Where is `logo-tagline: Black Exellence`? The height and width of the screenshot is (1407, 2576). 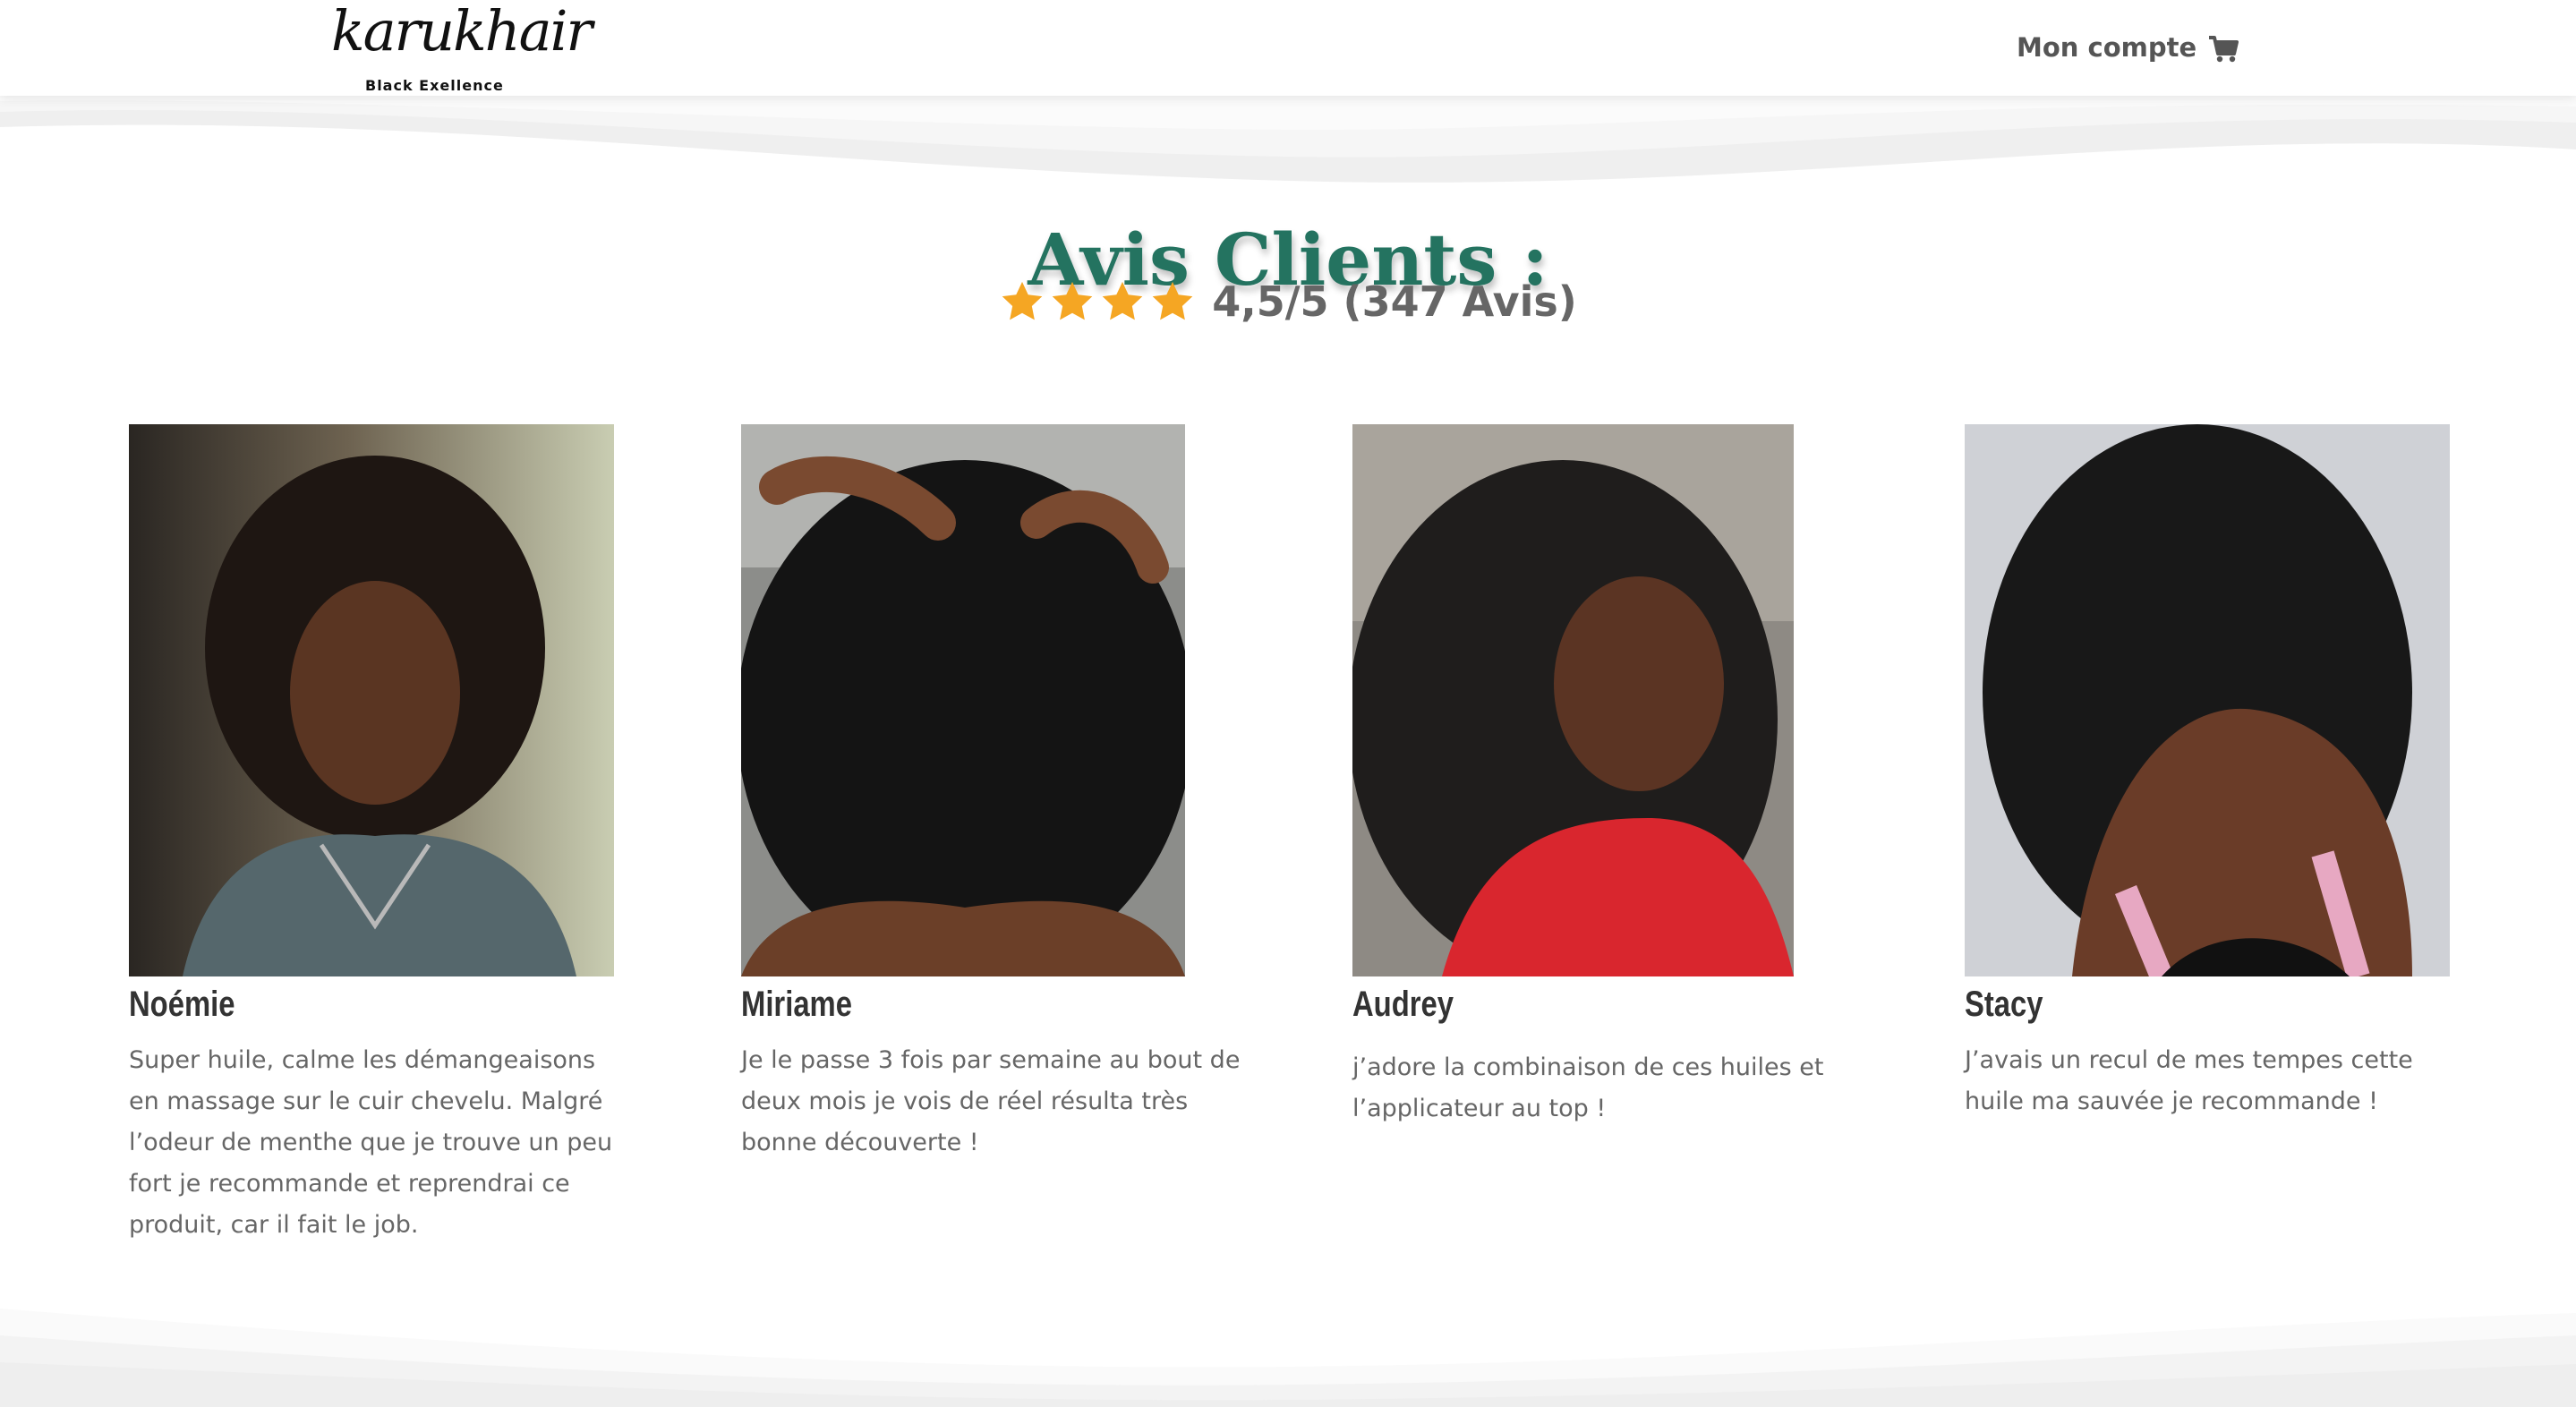 logo-tagline: Black Exellence is located at coordinates (434, 85).